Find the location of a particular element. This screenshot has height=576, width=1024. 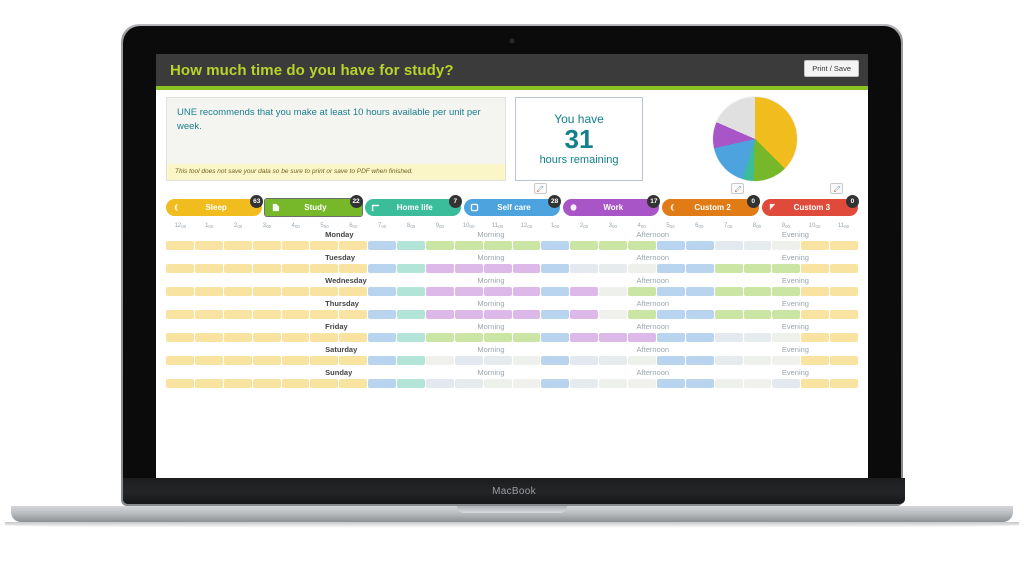

category-tab-homelife: Home life 7 is located at coordinates (413, 205).